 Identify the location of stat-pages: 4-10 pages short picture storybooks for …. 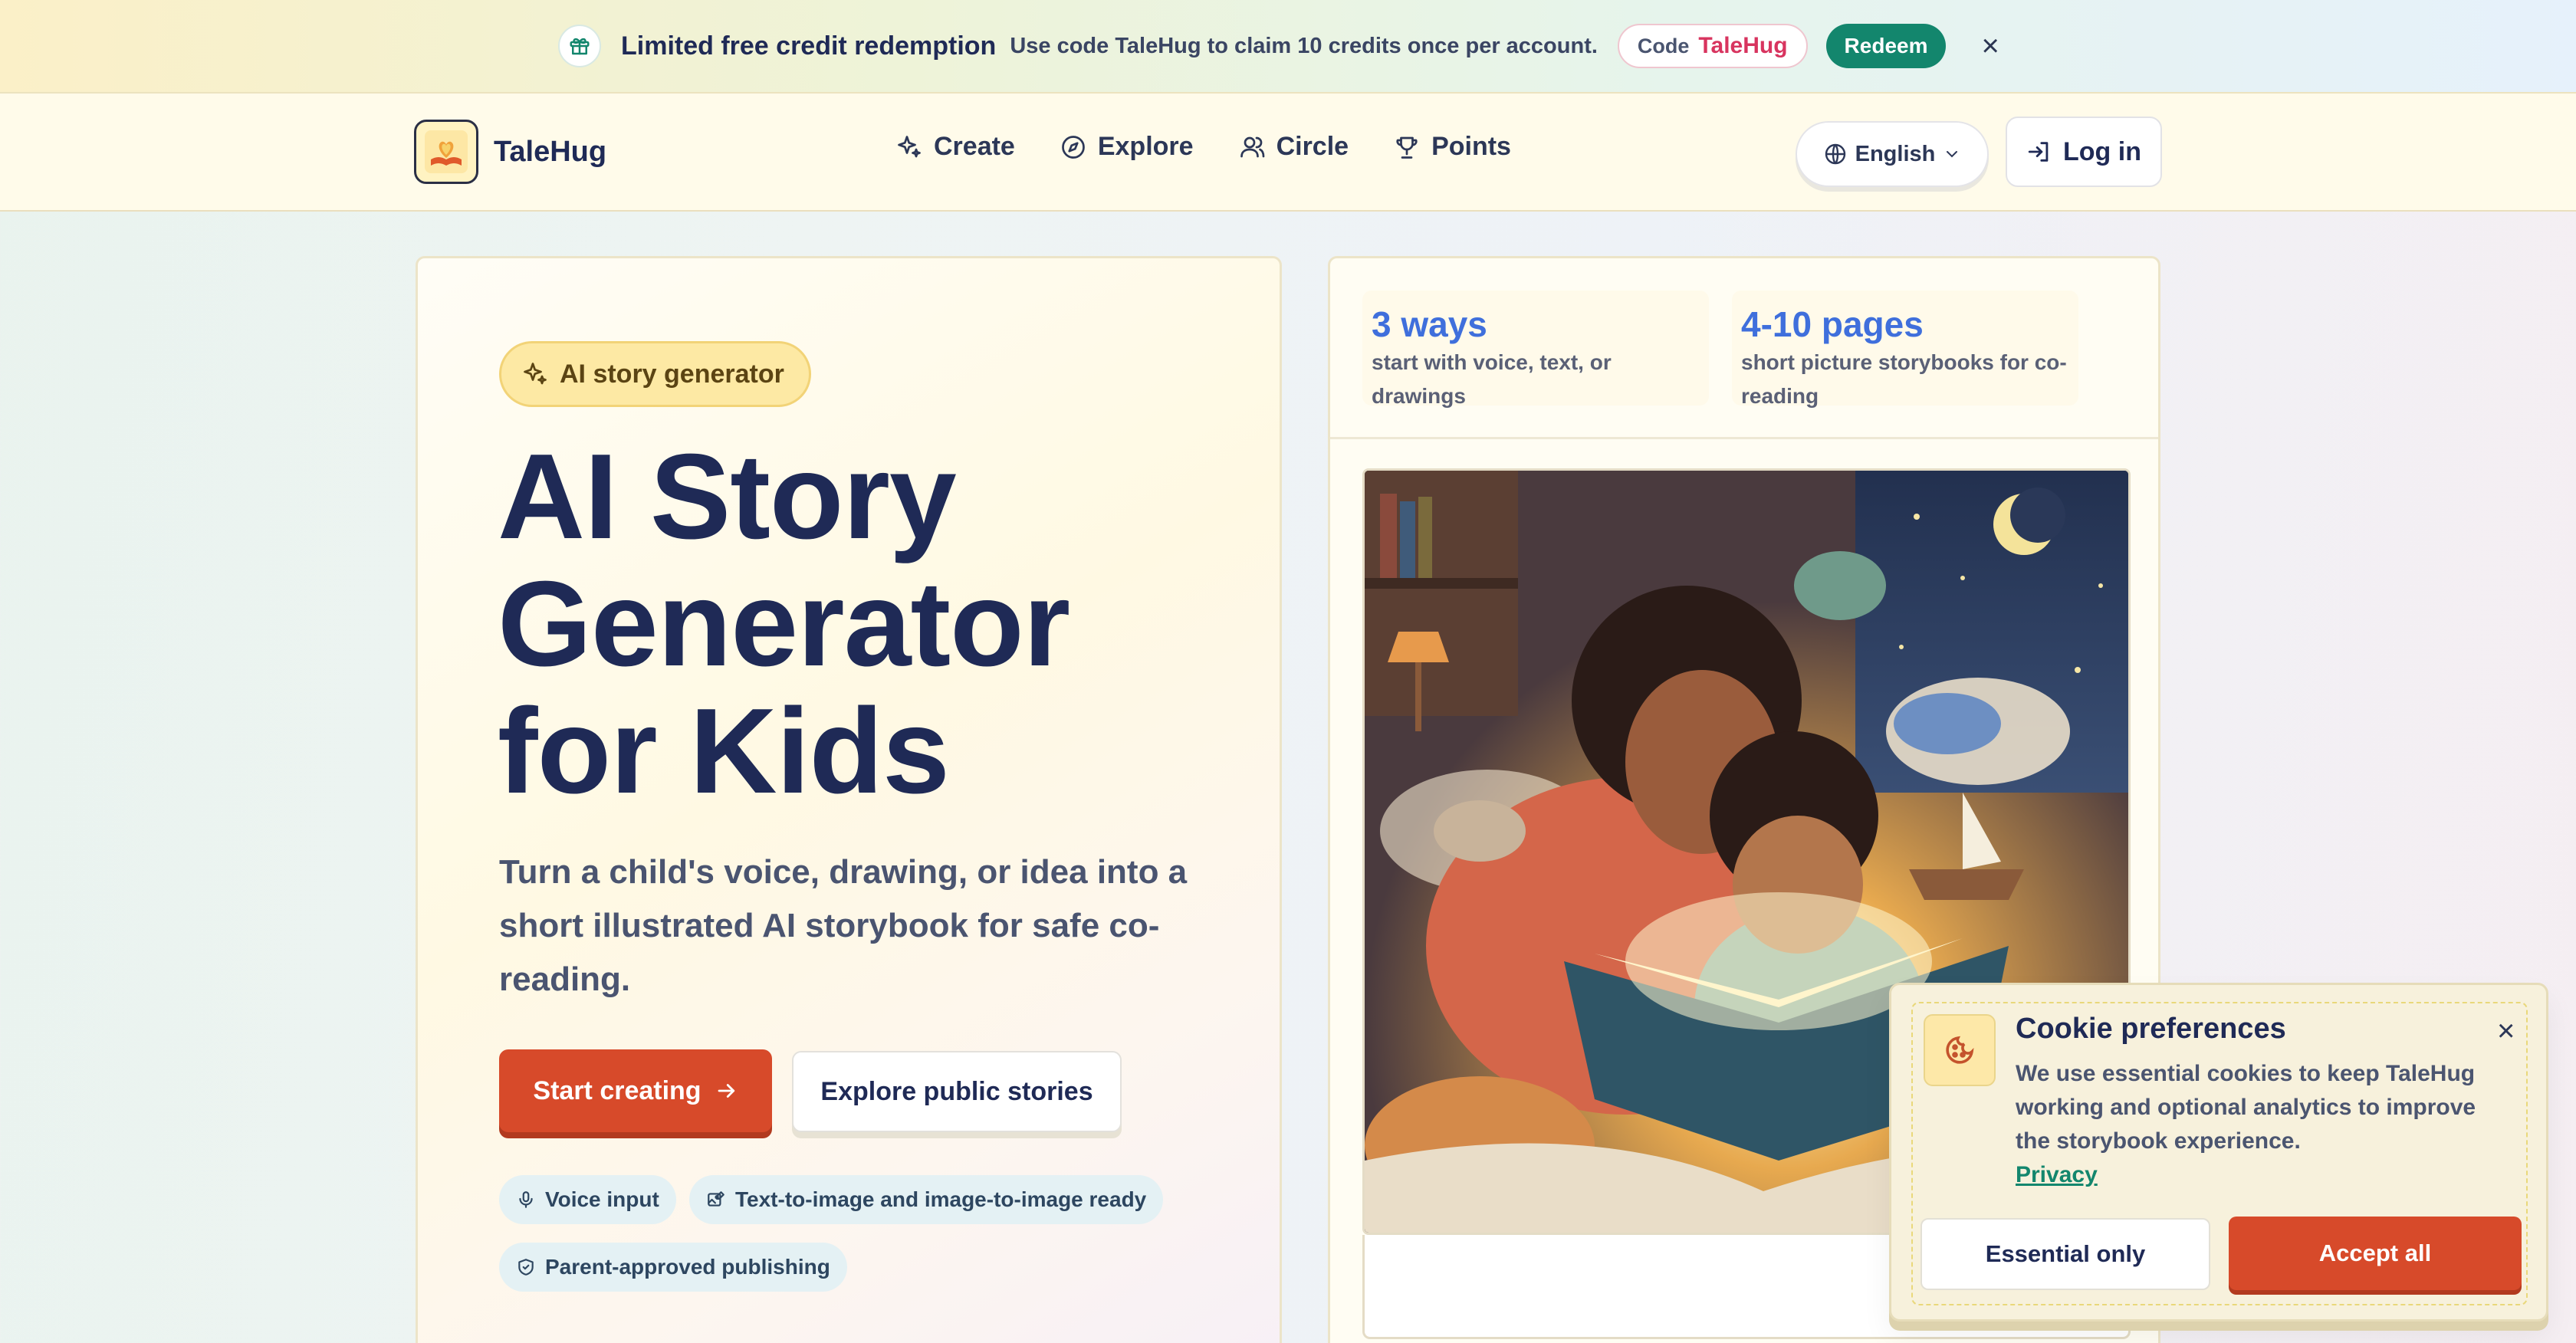
(1905, 350).